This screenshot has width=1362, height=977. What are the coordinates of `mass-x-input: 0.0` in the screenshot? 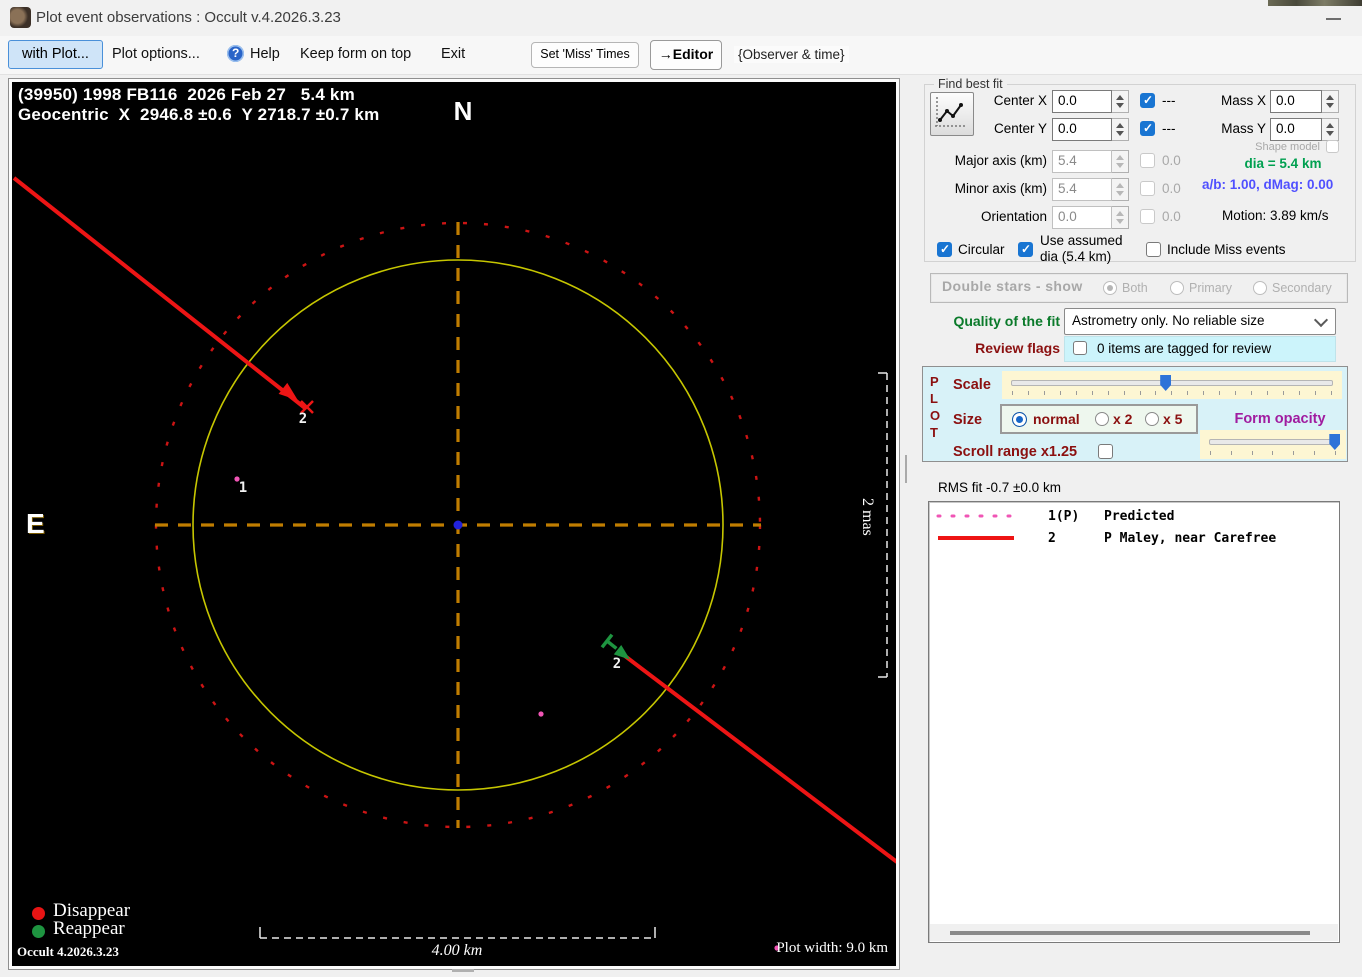 It's located at (1296, 101).